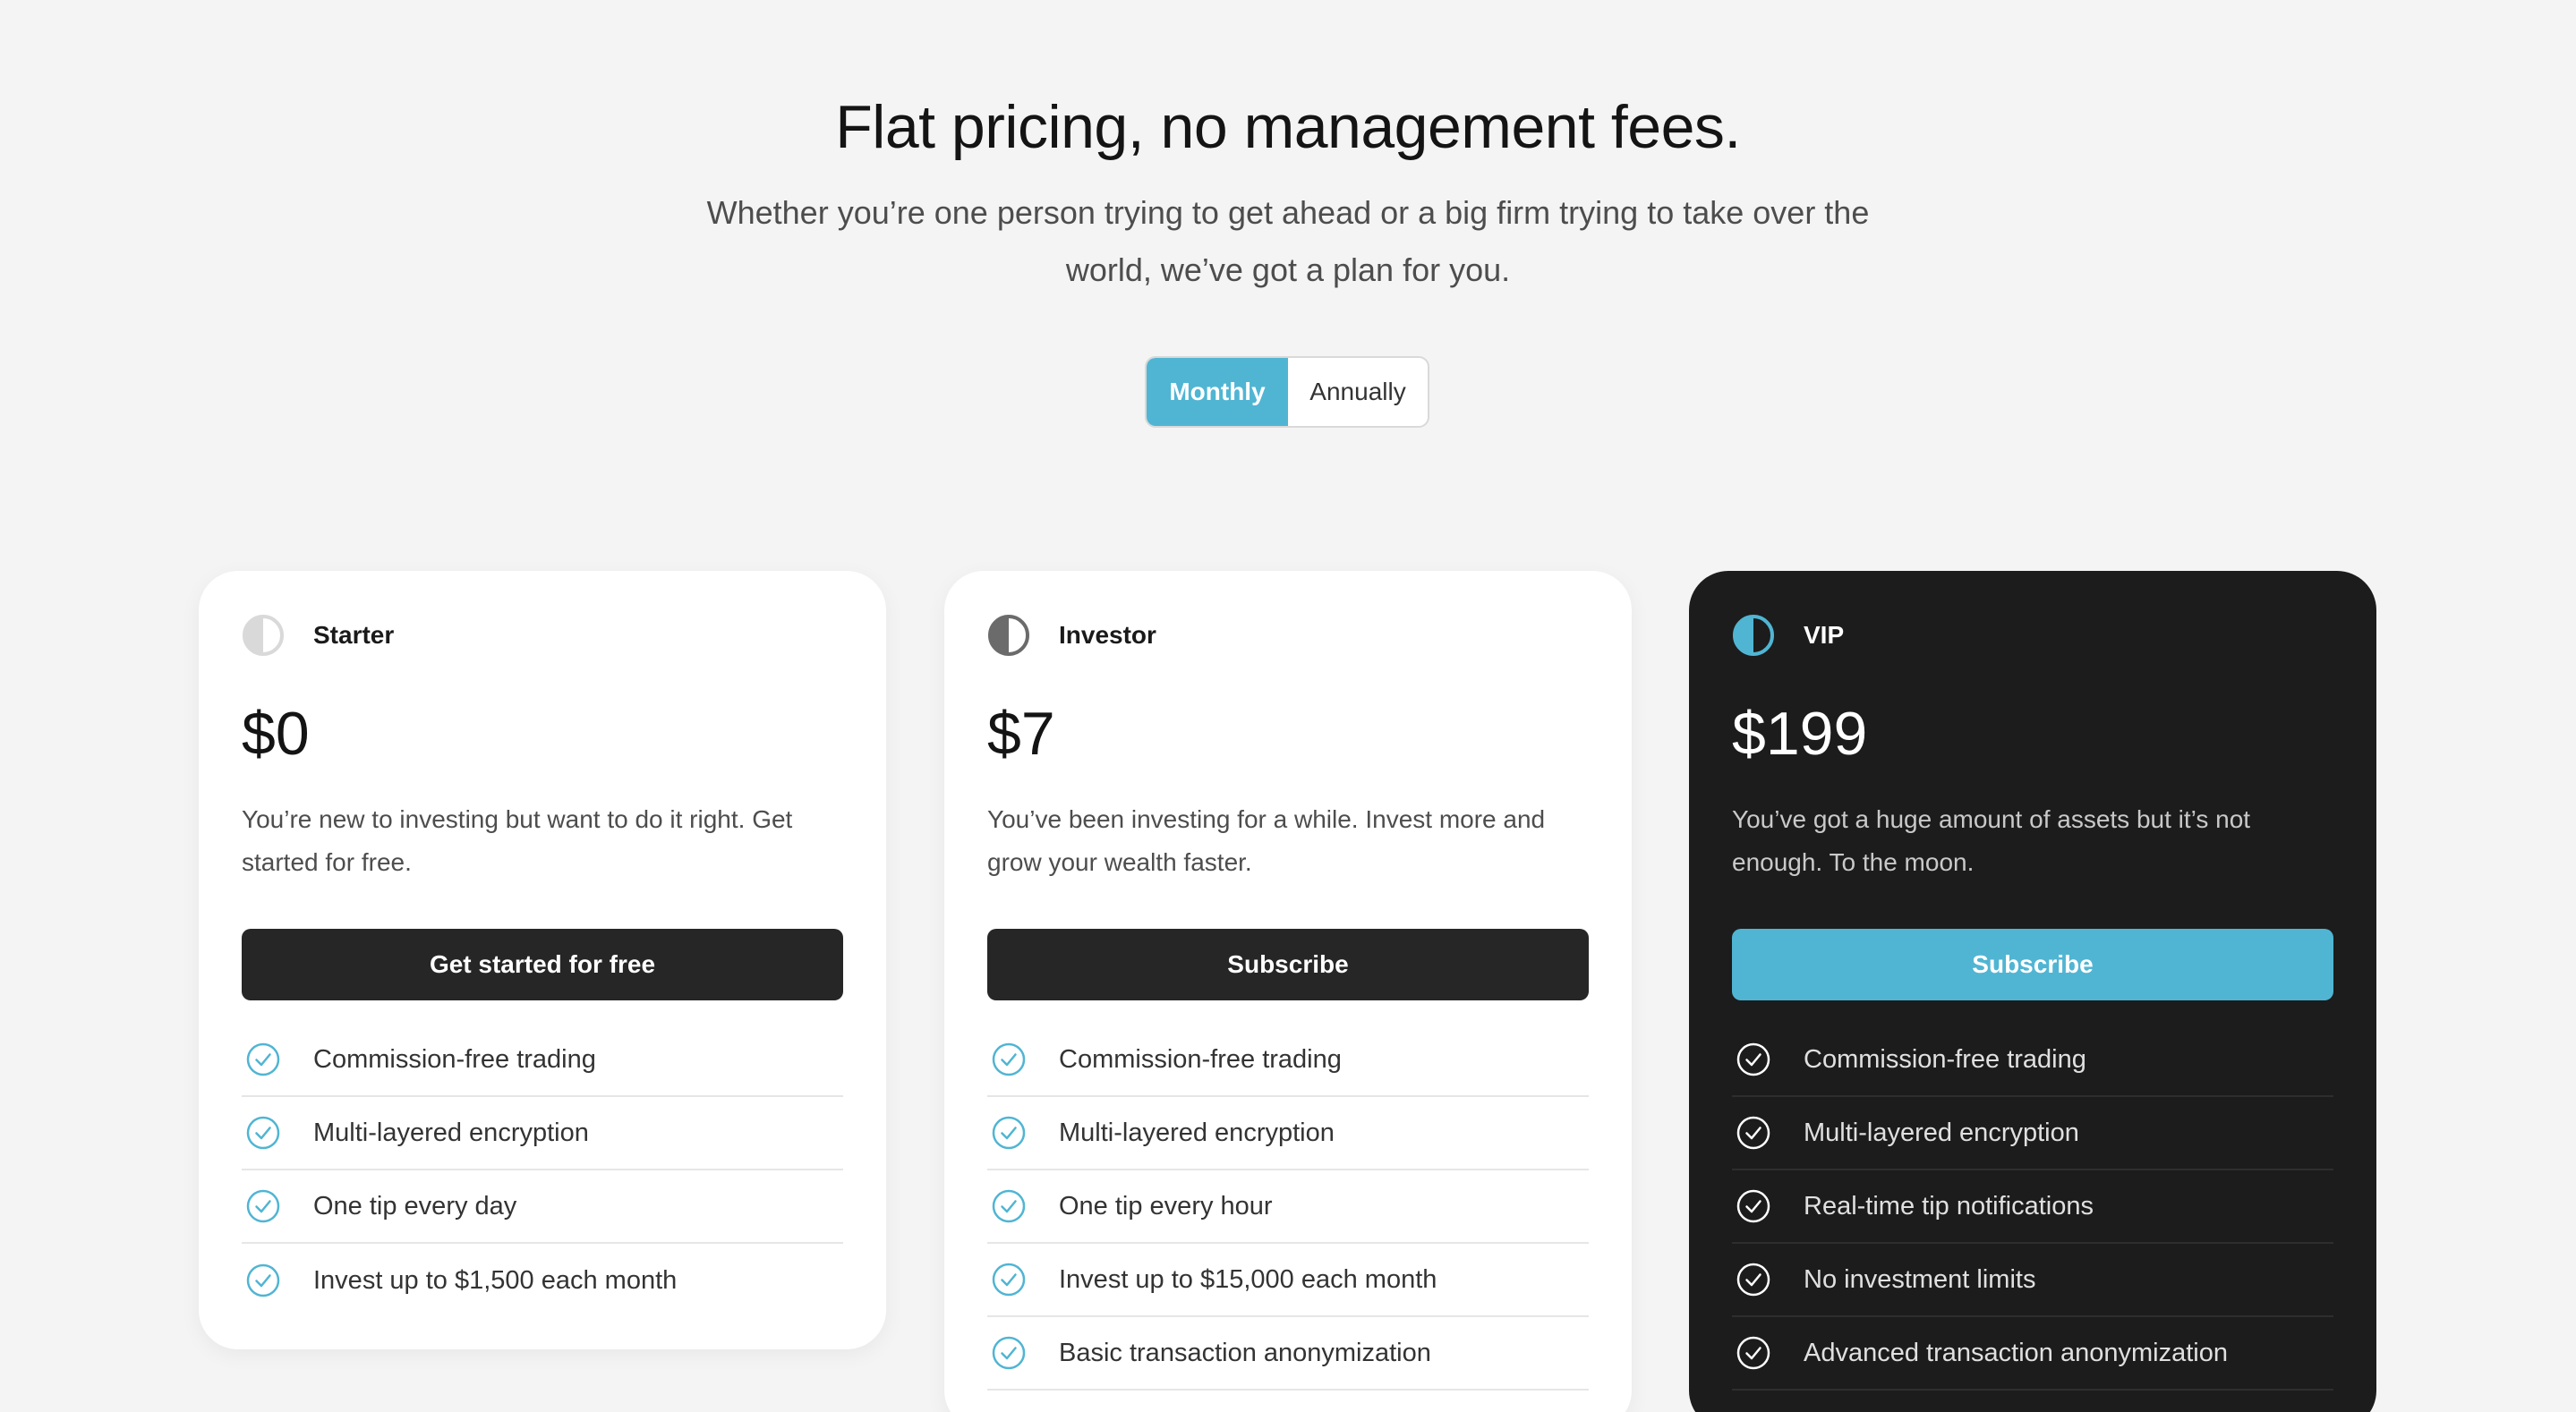 The image size is (2576, 1412). Describe the element at coordinates (354, 635) in the screenshot. I see `plan-name: Starter` at that location.